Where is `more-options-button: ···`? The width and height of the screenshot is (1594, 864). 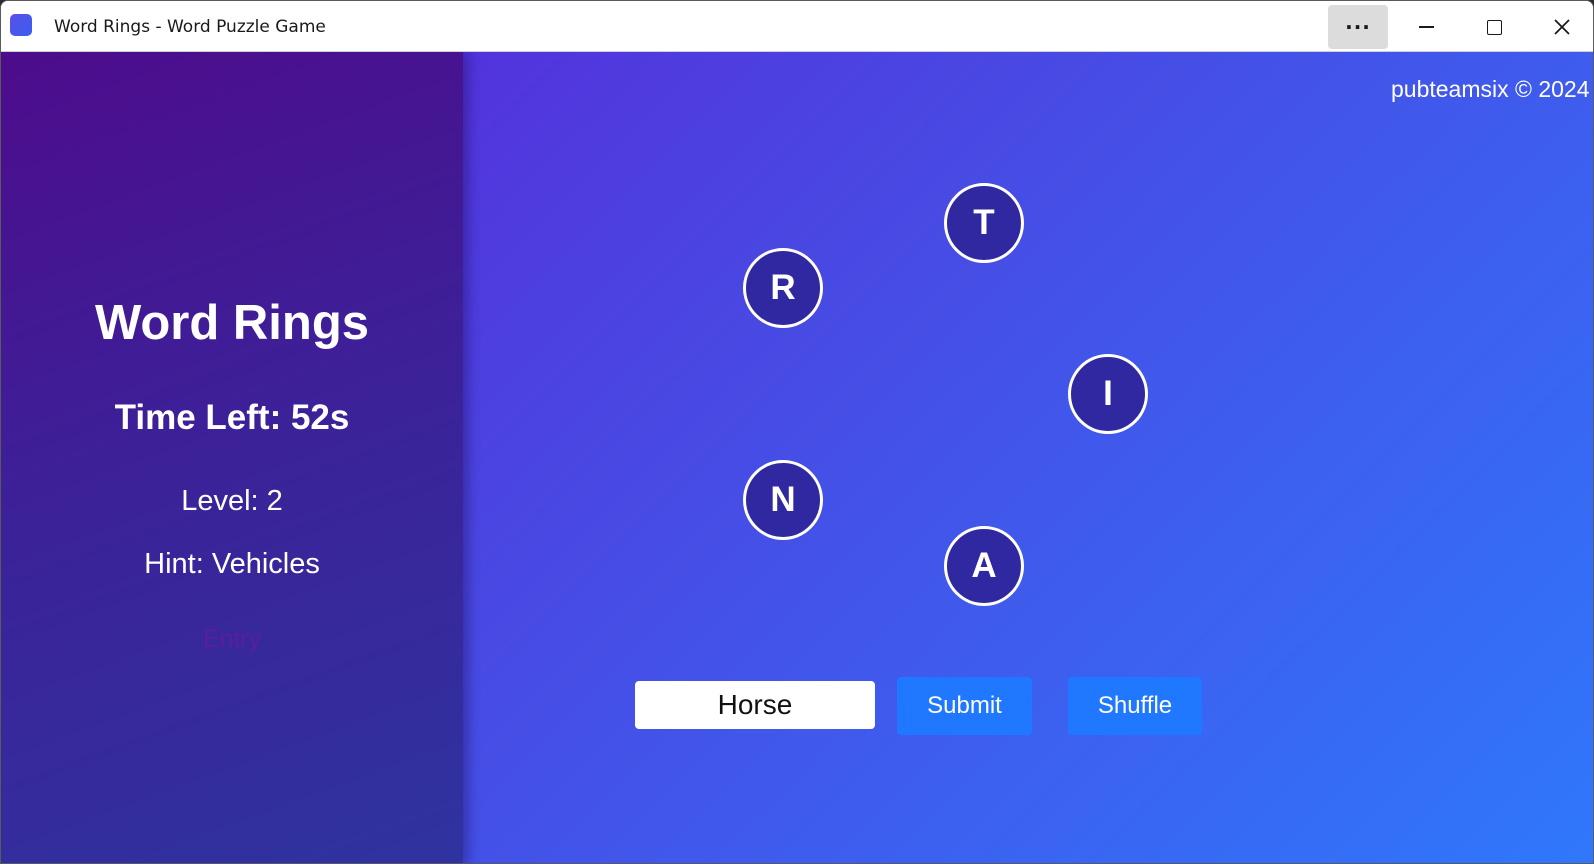 more-options-button: ··· is located at coordinates (1358, 27).